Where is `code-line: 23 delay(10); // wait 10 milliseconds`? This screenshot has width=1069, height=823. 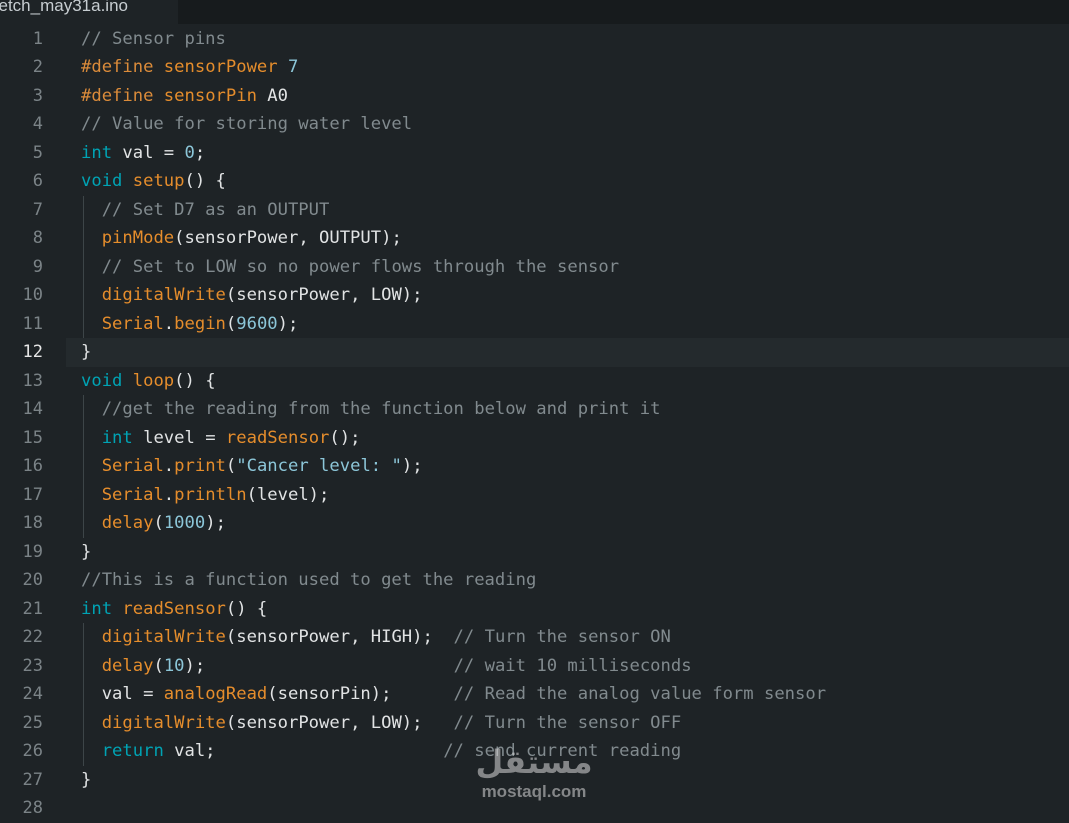
code-line: 23 delay(10); // wait 10 milliseconds is located at coordinates (546, 666).